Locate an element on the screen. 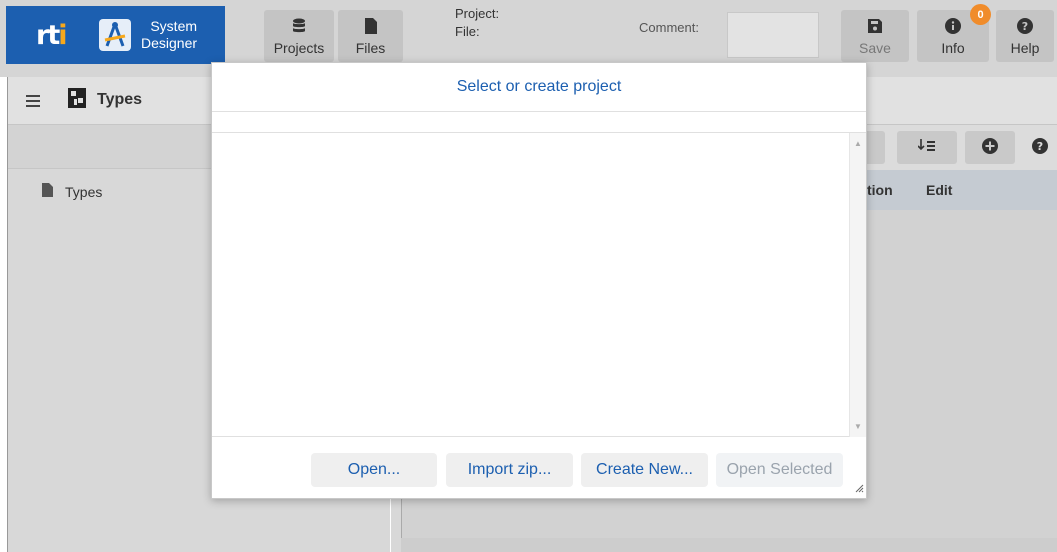 The height and width of the screenshot is (552, 1057). projects-label: Projects is located at coordinates (299, 48).